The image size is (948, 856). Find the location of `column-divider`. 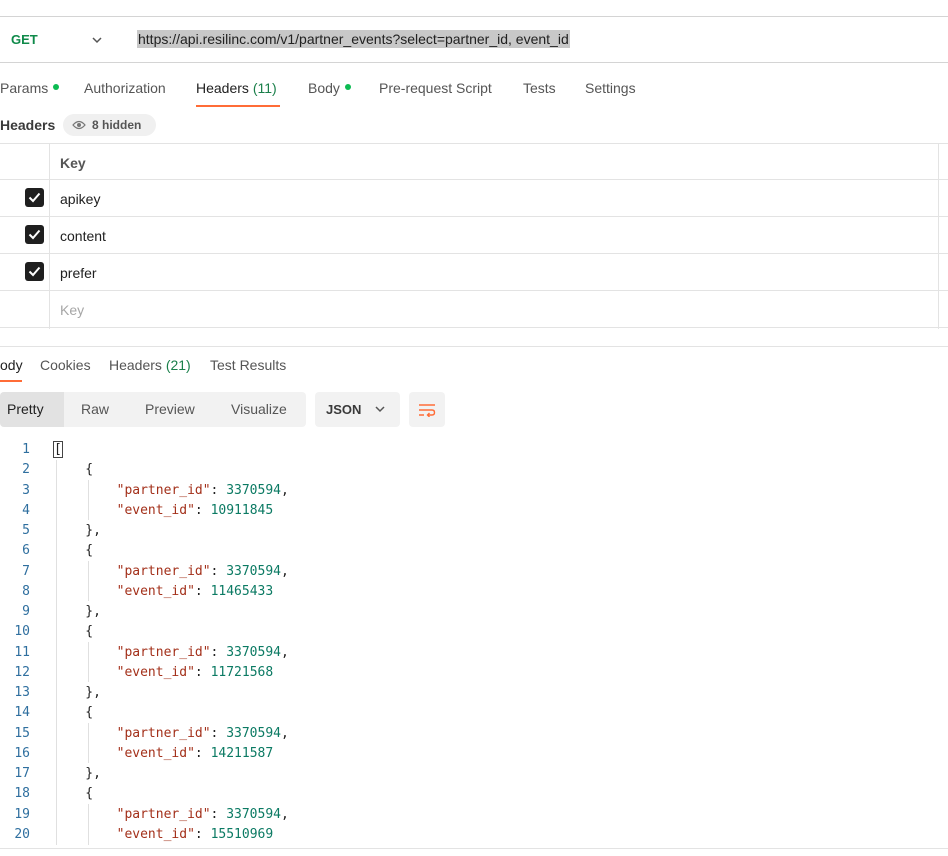

column-divider is located at coordinates (938, 236).